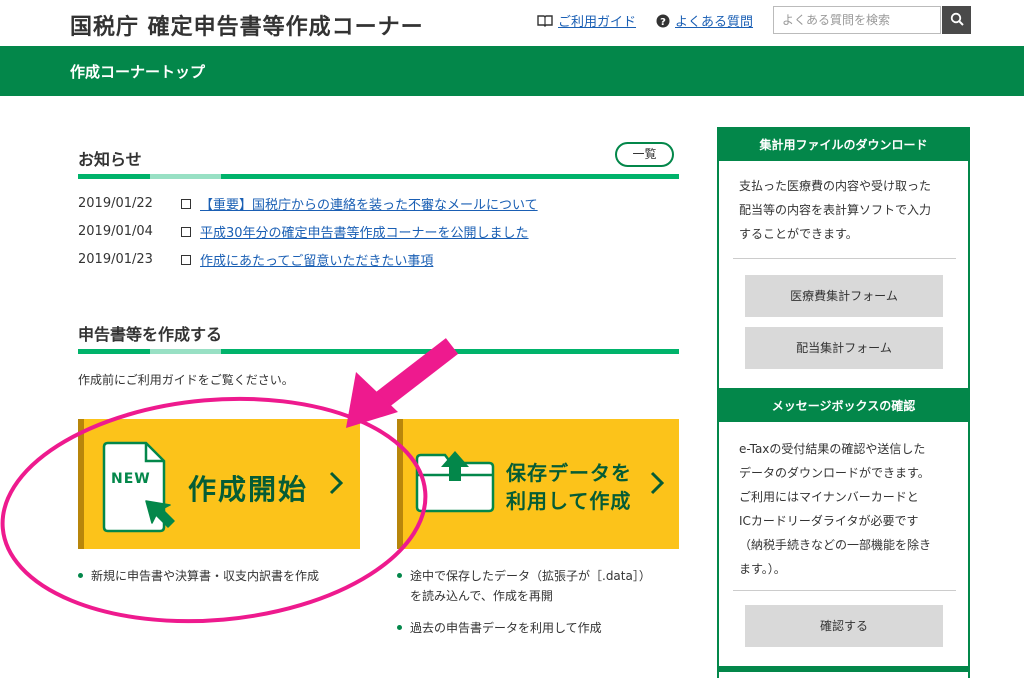 Image resolution: width=1024 pixels, height=678 pixels. Describe the element at coordinates (247, 25) in the screenshot. I see `site-title: 国税庁 確定申告書等作成コーナー` at that location.